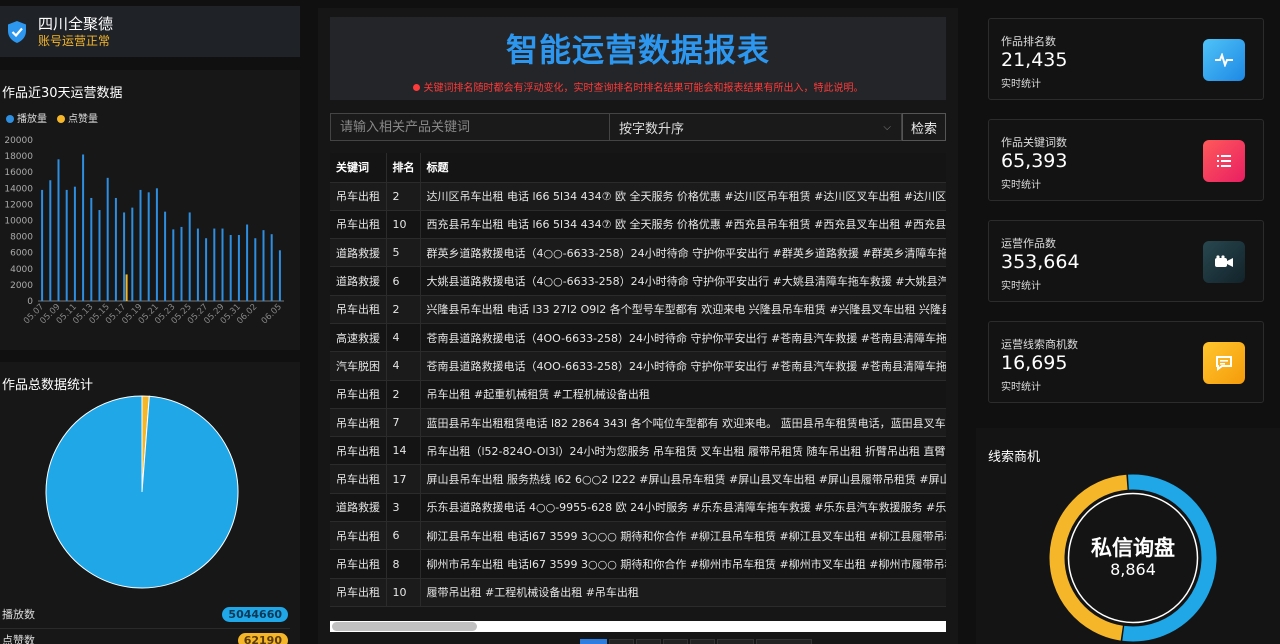 Image resolution: width=1280 pixels, height=644 pixels. I want to click on y-tick-label: 8000, so click(21, 238).